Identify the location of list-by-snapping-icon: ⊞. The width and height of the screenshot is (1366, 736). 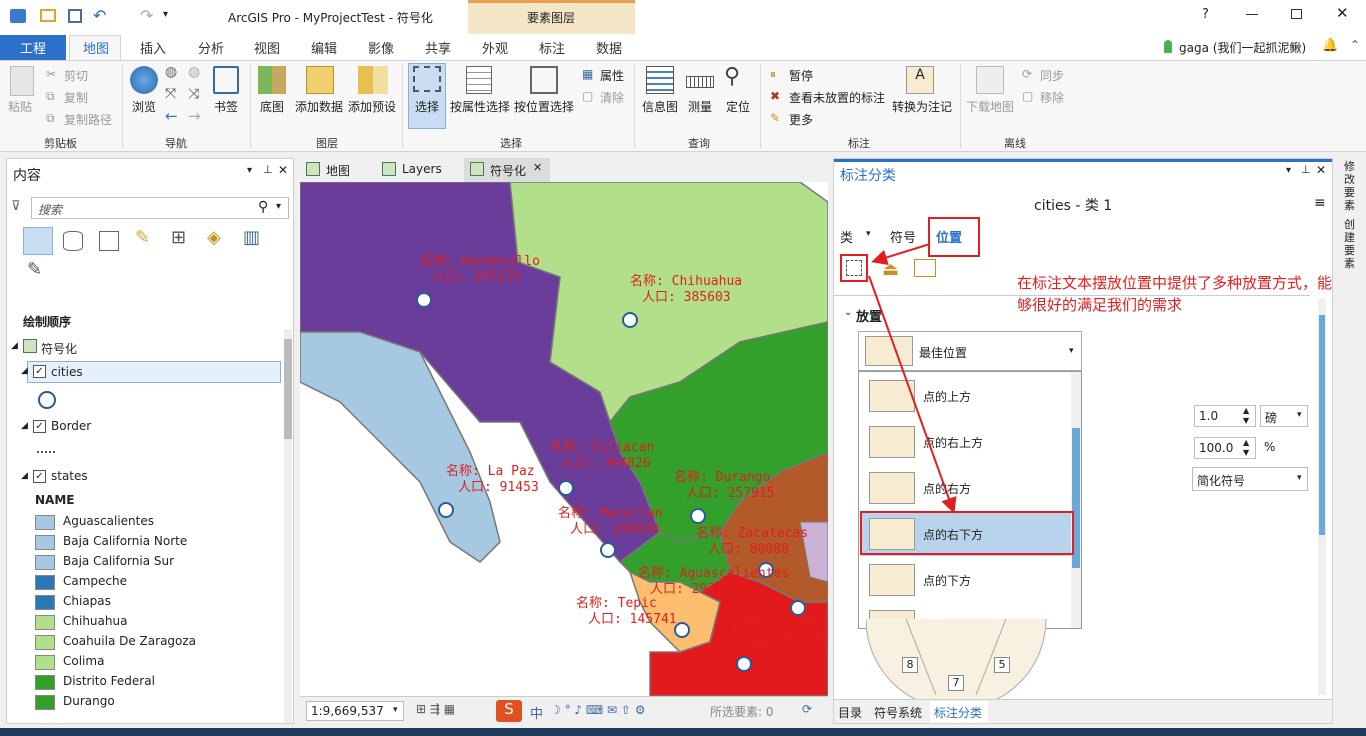
(178, 237).